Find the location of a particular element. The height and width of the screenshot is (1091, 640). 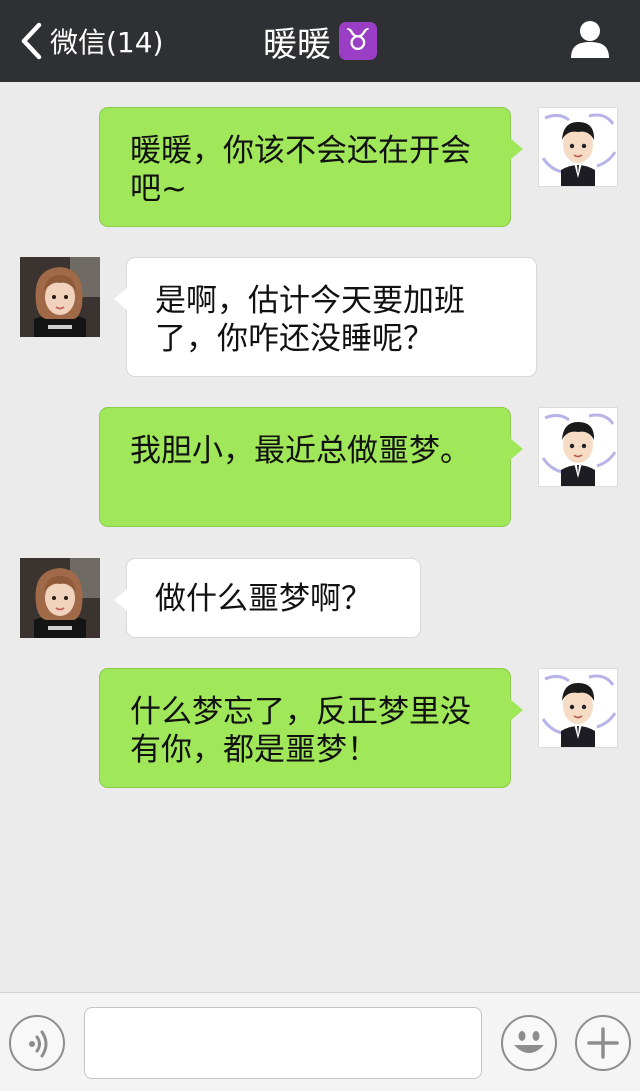

message-bubble-received: 是啊，估计今天要加班了，你咋还没睡呢？ is located at coordinates (325, 317).